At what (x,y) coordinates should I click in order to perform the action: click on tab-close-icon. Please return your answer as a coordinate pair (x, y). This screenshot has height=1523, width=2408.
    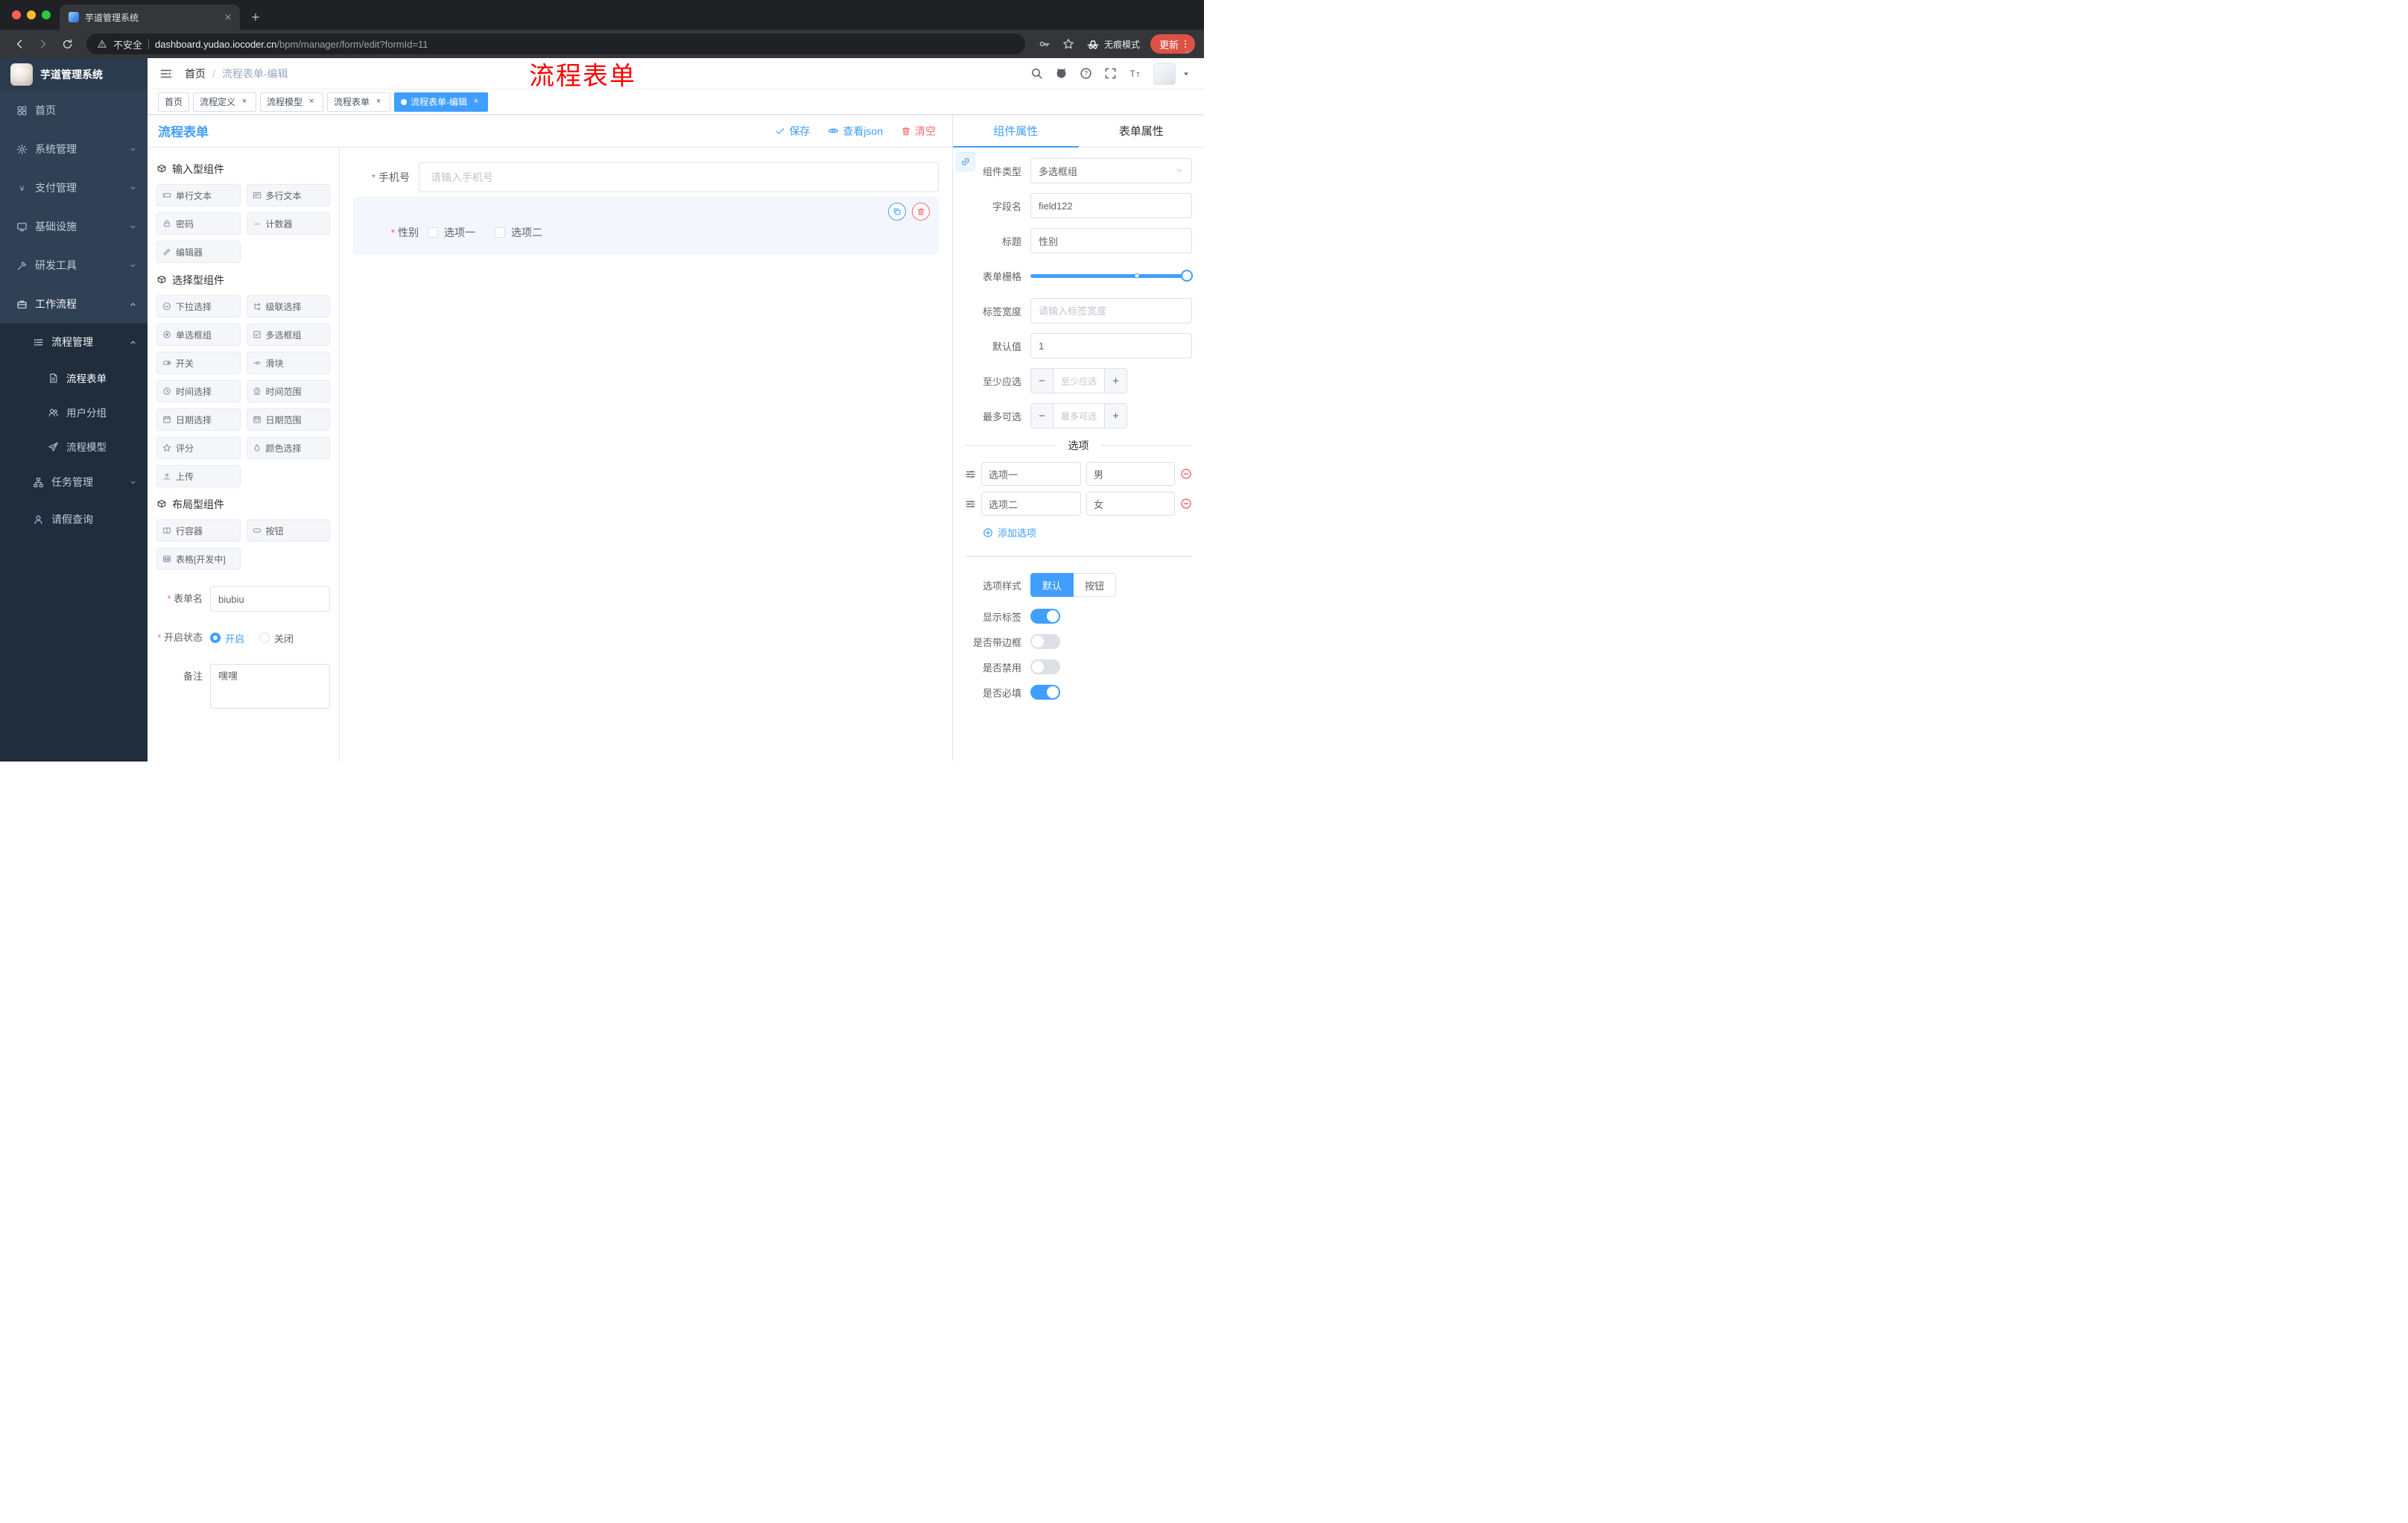
    Looking at the image, I should click on (228, 17).